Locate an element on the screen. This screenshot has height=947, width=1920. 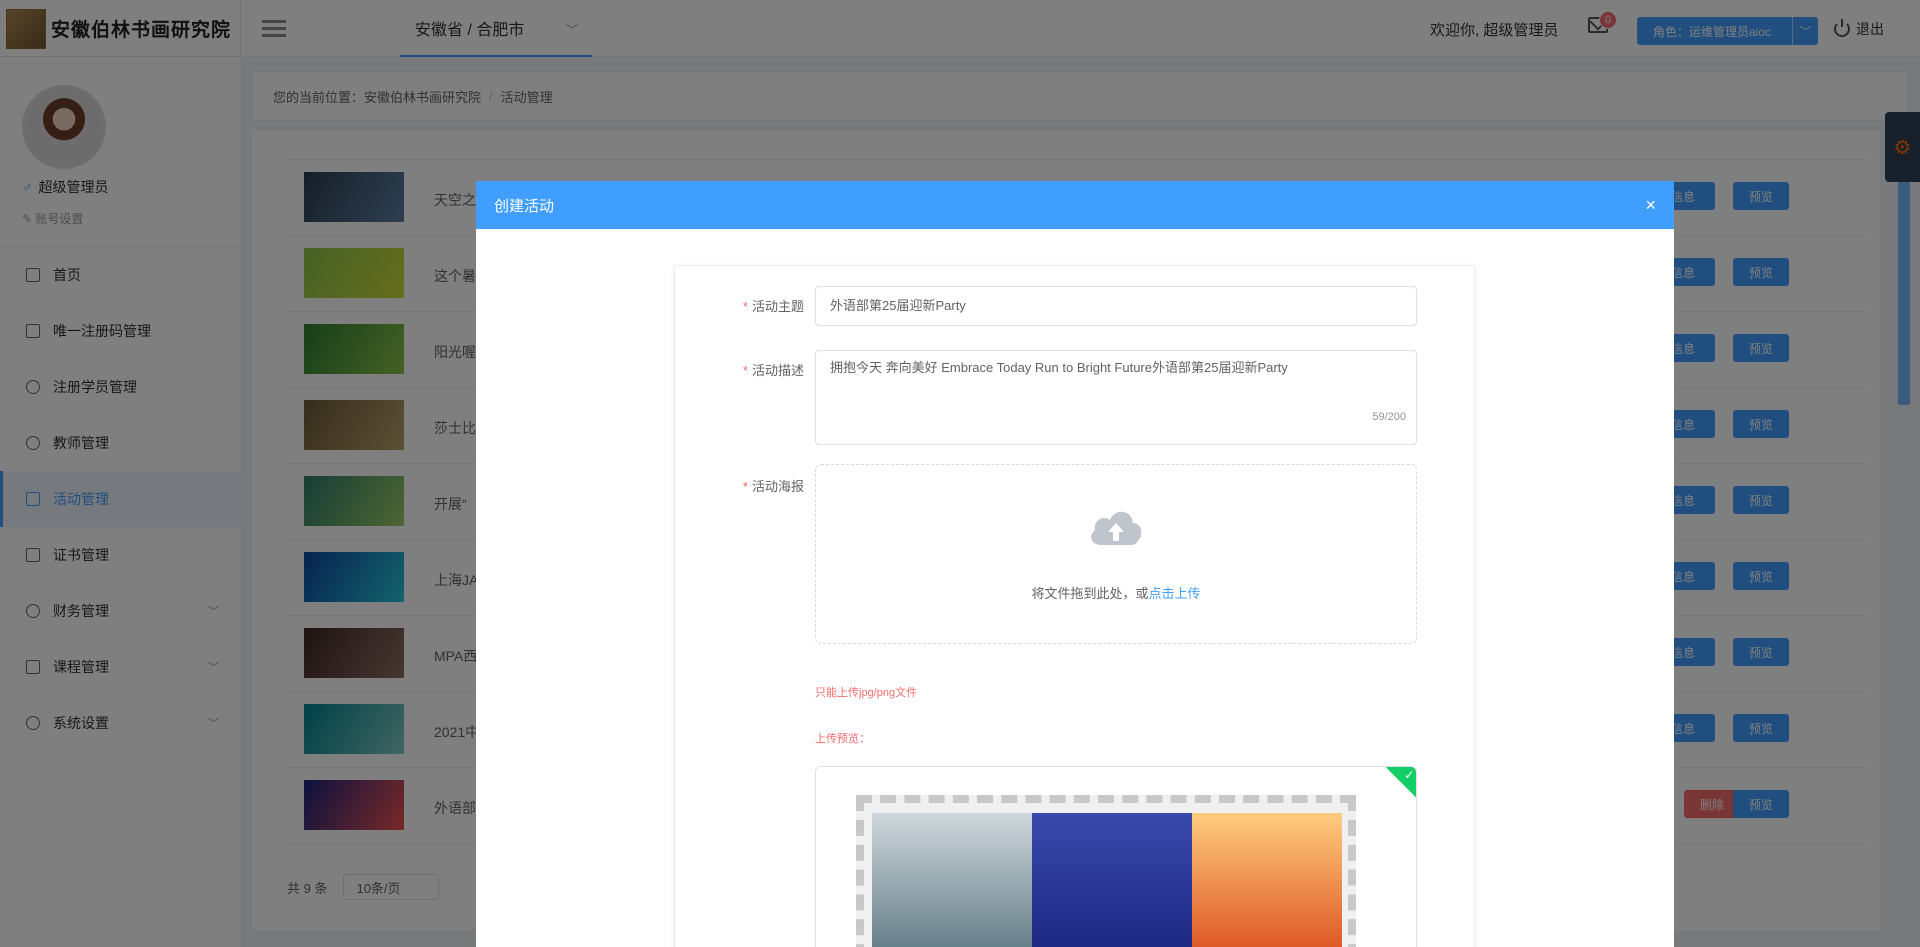
poster-upload-dropzone: 将文件拖到此处，或点击上传 is located at coordinates (1116, 554).